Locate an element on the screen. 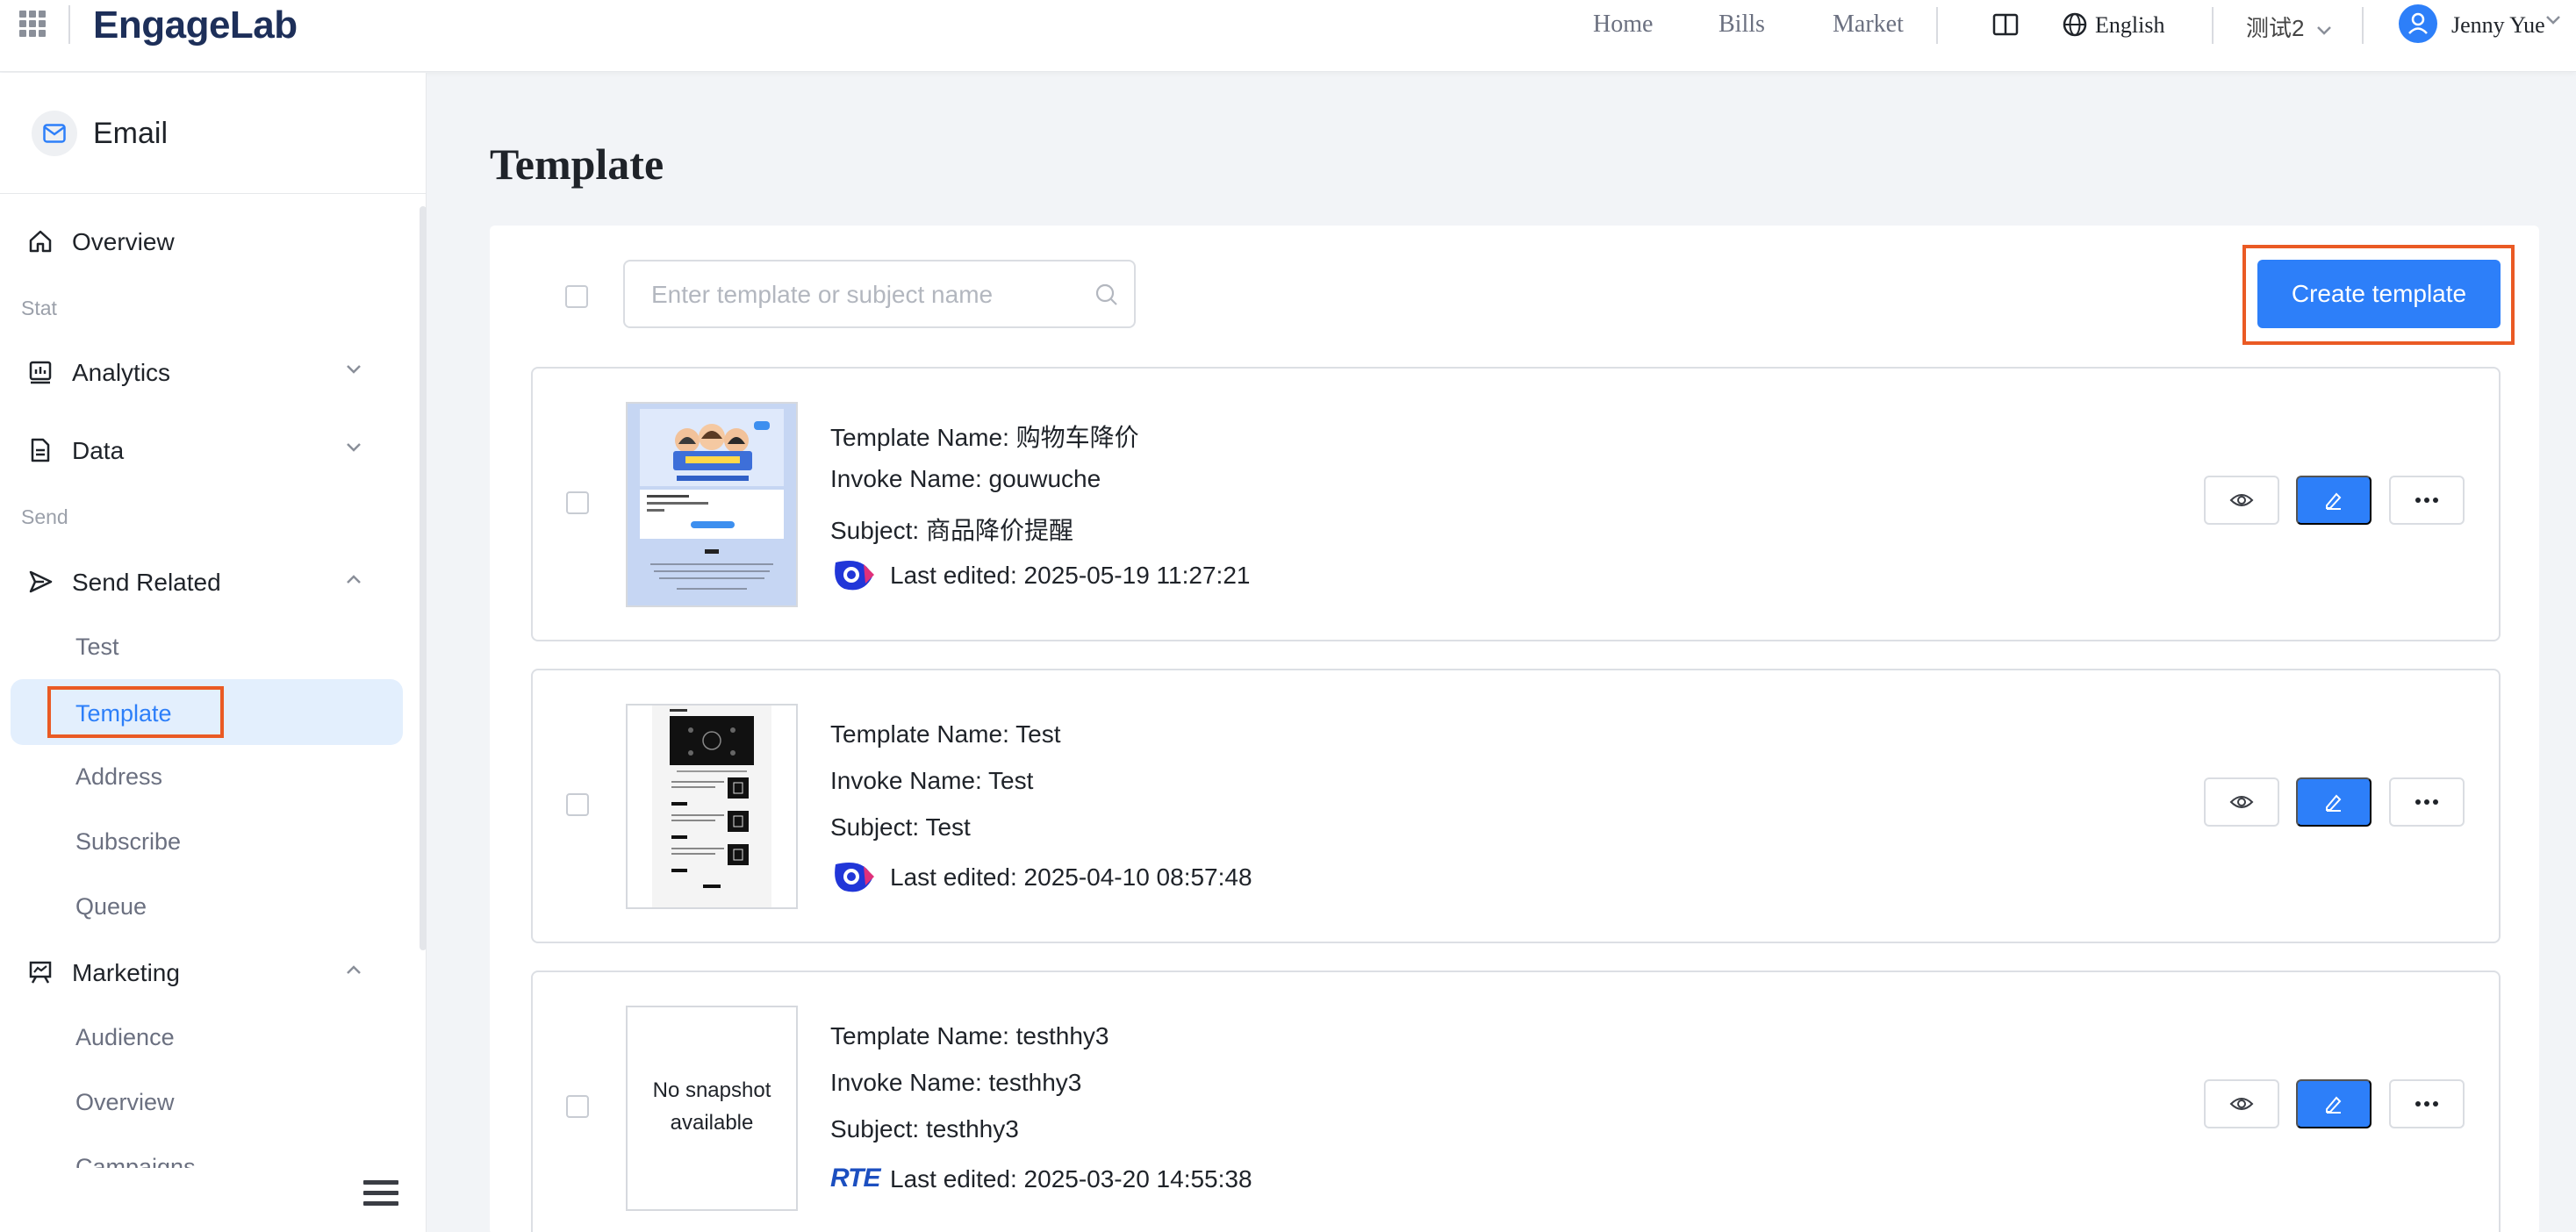  user-menu: Jenny Yue is located at coordinates (2498, 25).